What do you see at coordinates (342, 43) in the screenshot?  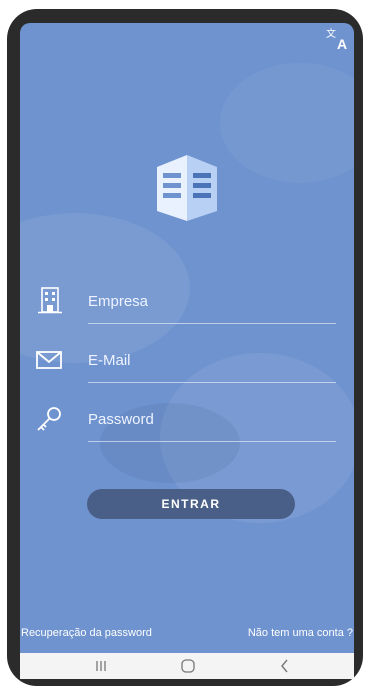 I see `svg-text: A` at bounding box center [342, 43].